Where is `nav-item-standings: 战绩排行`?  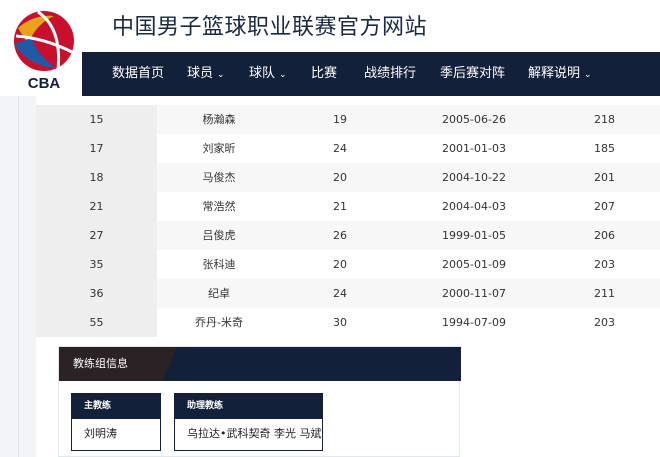
nav-item-standings: 战绩排行 is located at coordinates (390, 74).